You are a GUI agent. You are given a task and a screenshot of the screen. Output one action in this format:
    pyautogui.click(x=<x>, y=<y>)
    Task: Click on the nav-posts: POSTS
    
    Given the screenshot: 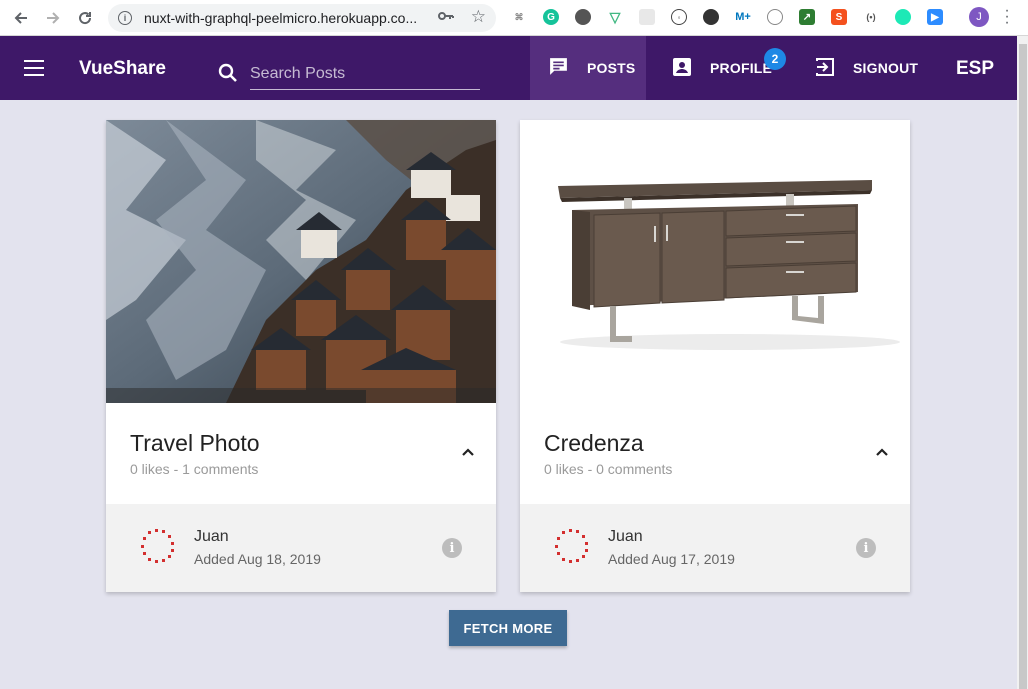 What is the action you would take?
    pyautogui.click(x=588, y=68)
    